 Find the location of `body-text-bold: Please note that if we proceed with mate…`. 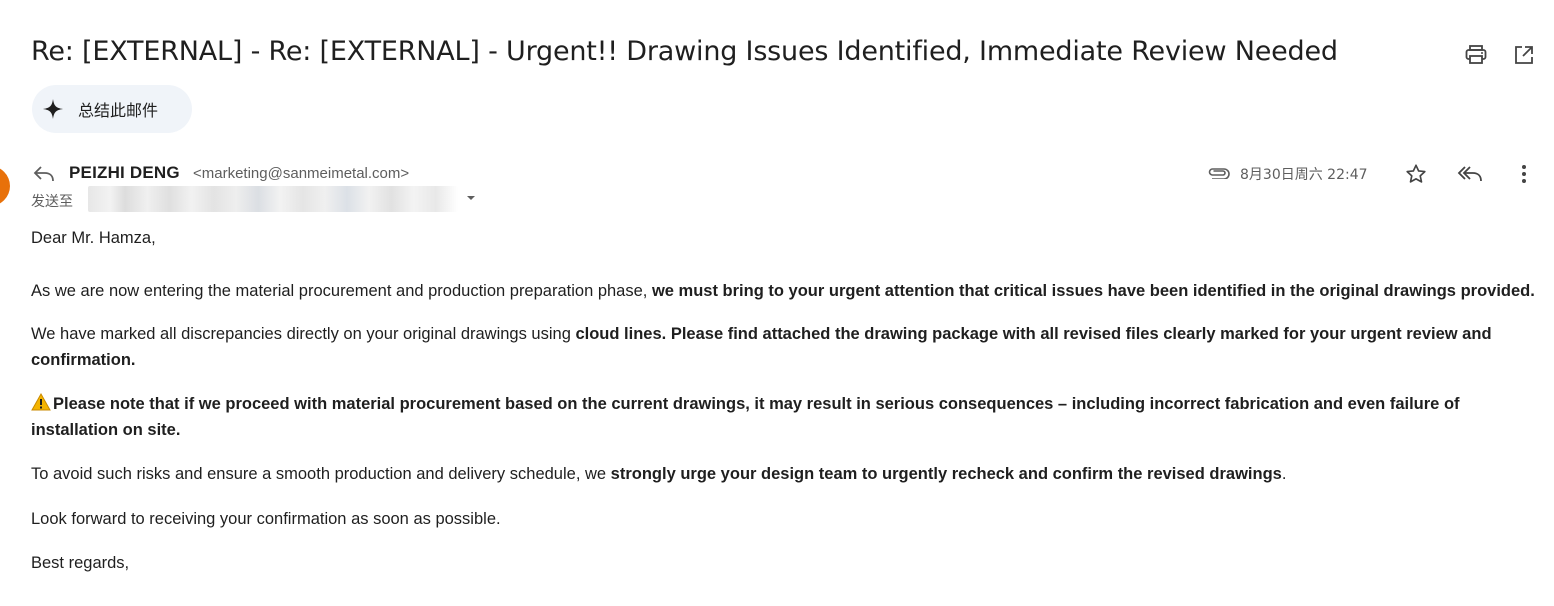

body-text-bold: Please note that if we proceed with mate… is located at coordinates (745, 417).